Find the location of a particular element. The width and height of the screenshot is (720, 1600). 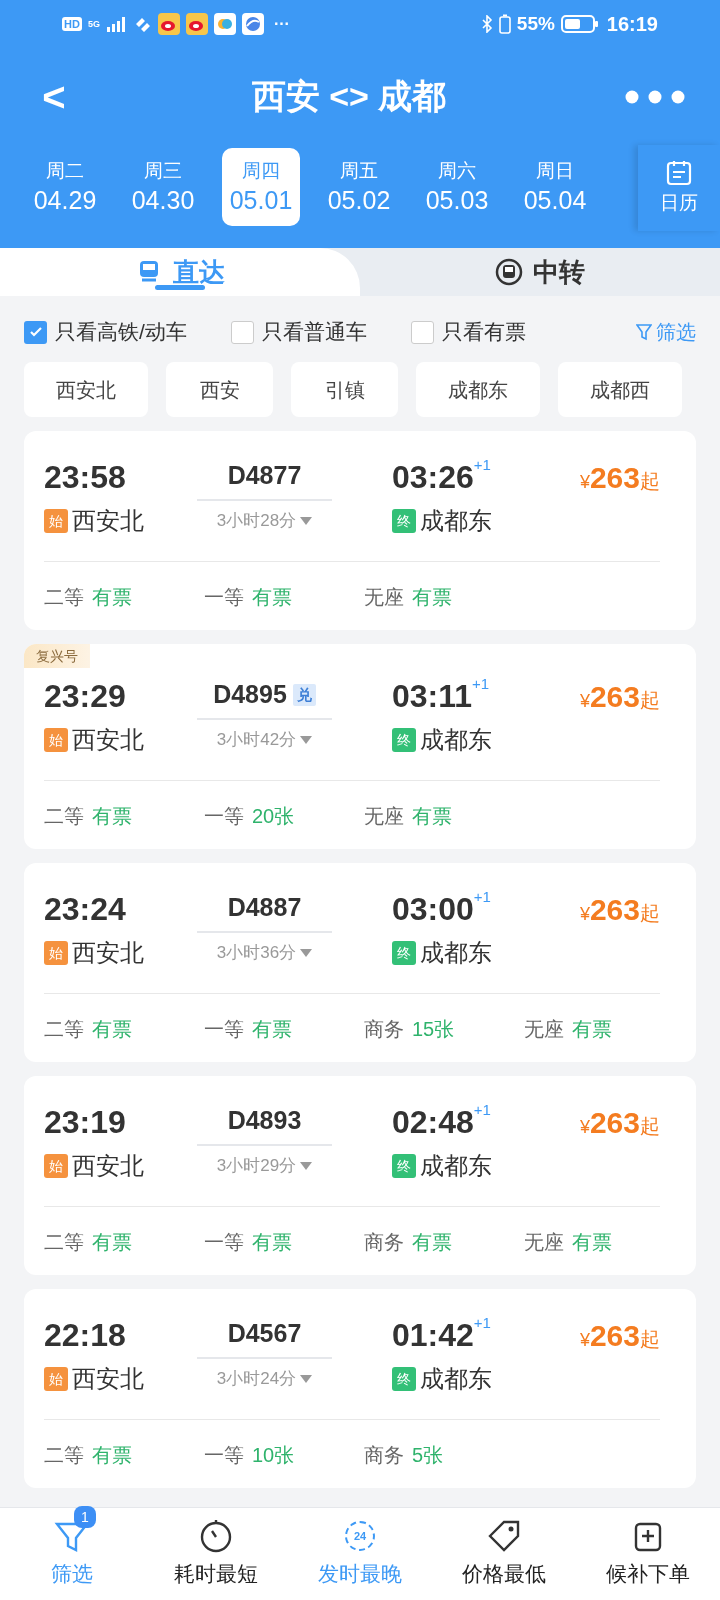

more-icon is located at coordinates (655, 96).